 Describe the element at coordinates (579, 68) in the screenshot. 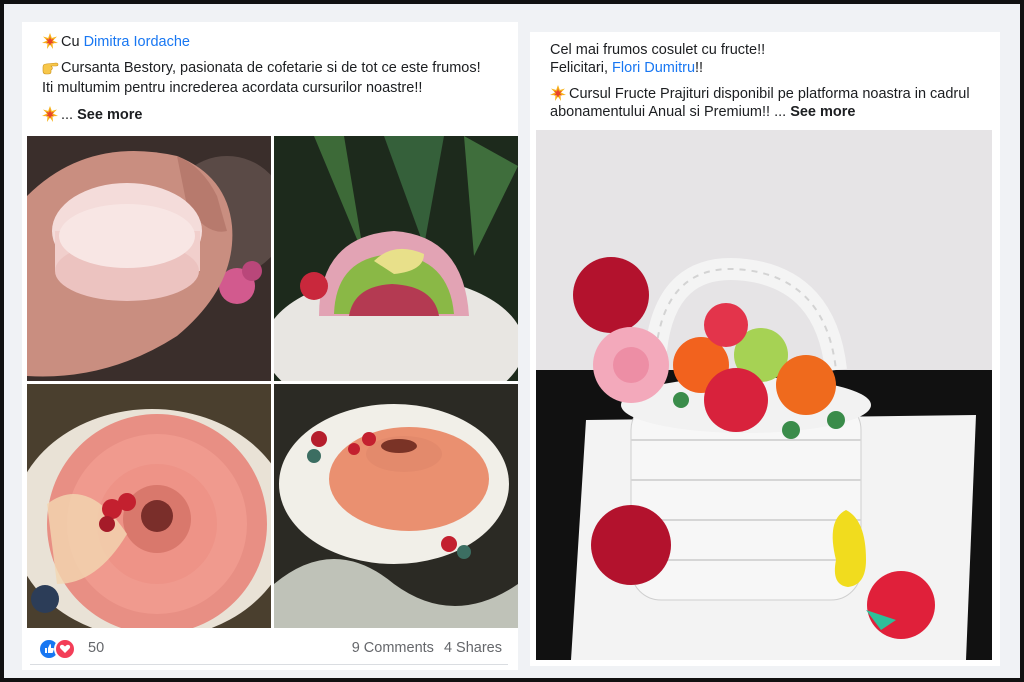

I see `caption-prefix: Felicitari,` at that location.